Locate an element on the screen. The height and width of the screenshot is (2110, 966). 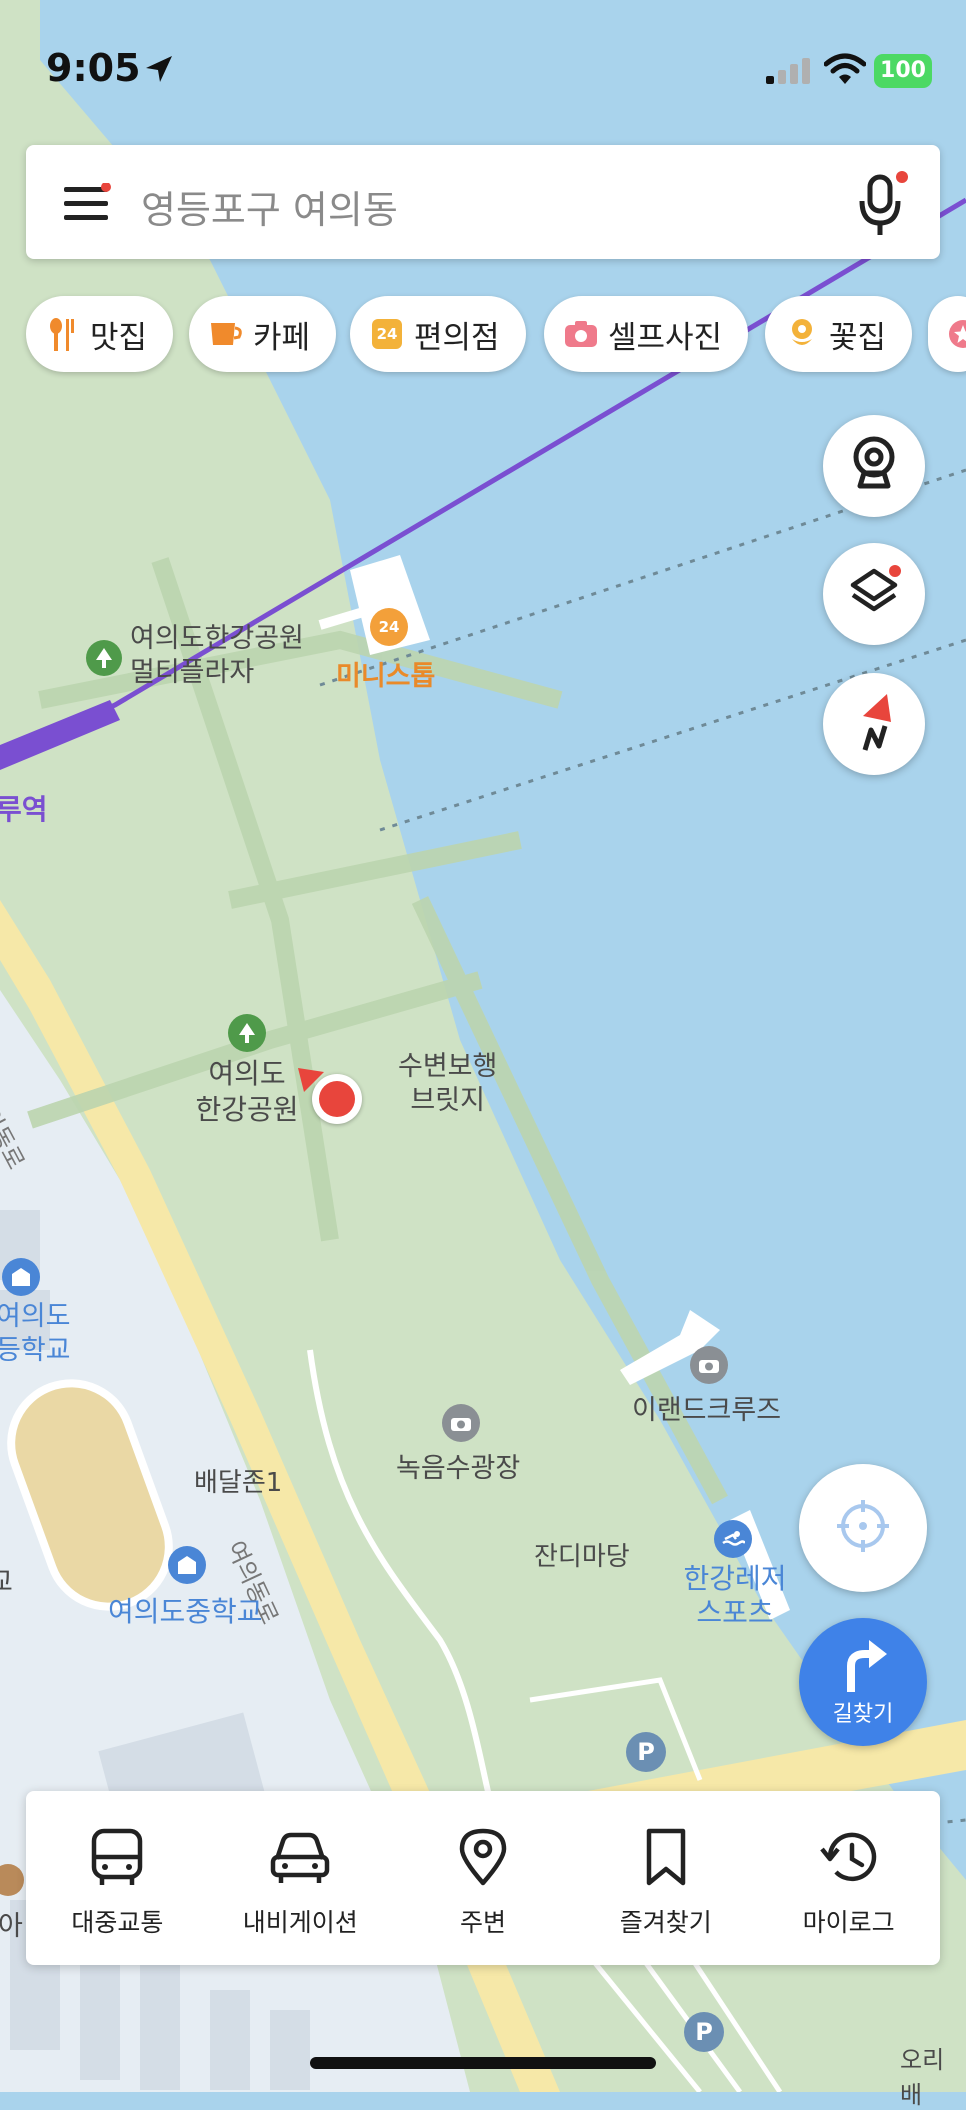
cellular-signal-icon is located at coordinates (789, 72).